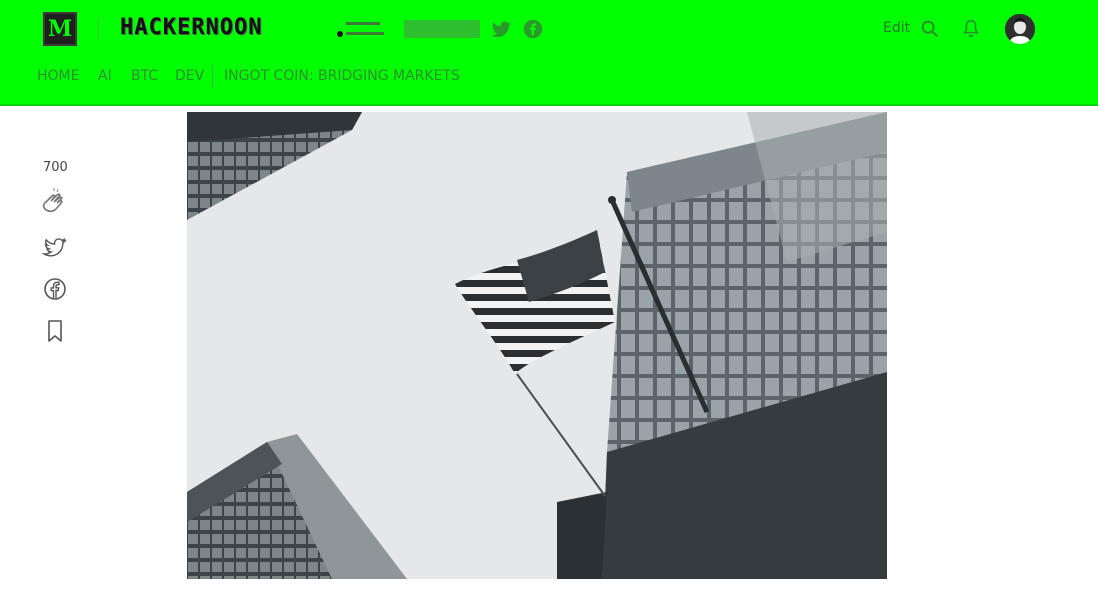 This screenshot has height=597, width=1098. I want to click on nav-item-story: INGOT COIN: BRIDGING MARKETS, so click(342, 76).